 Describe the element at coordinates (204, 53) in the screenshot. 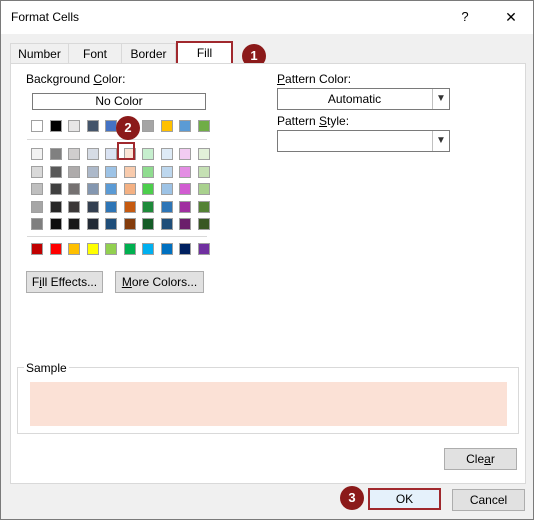

I see `tab-fill: Fill` at that location.